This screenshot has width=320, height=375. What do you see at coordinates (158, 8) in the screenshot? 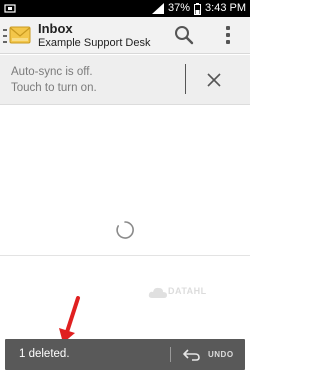
I see `signal-icon` at bounding box center [158, 8].